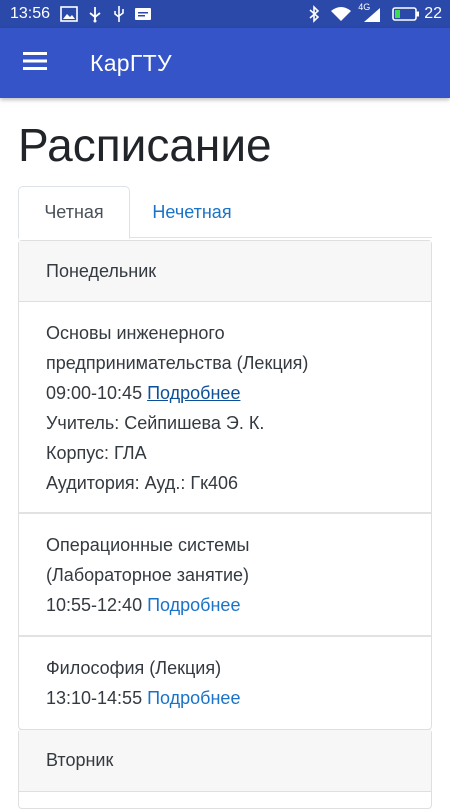 Image resolution: width=450 pixels, height=809 pixels. What do you see at coordinates (433, 13) in the screenshot?
I see `battery-level: 22` at bounding box center [433, 13].